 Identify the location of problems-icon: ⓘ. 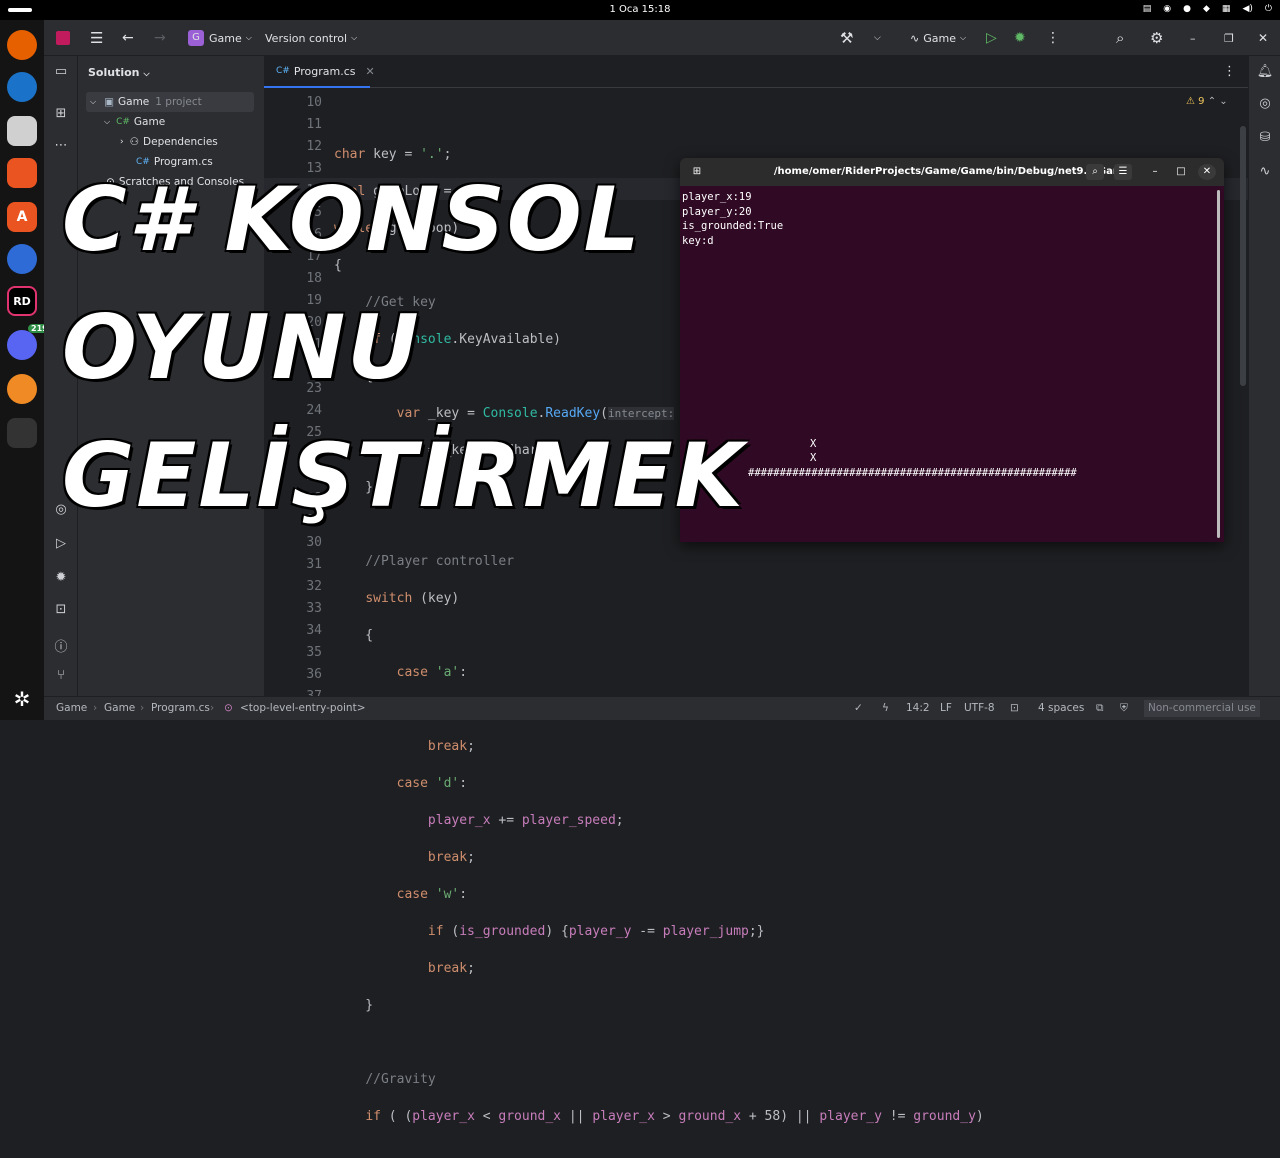
(61, 645).